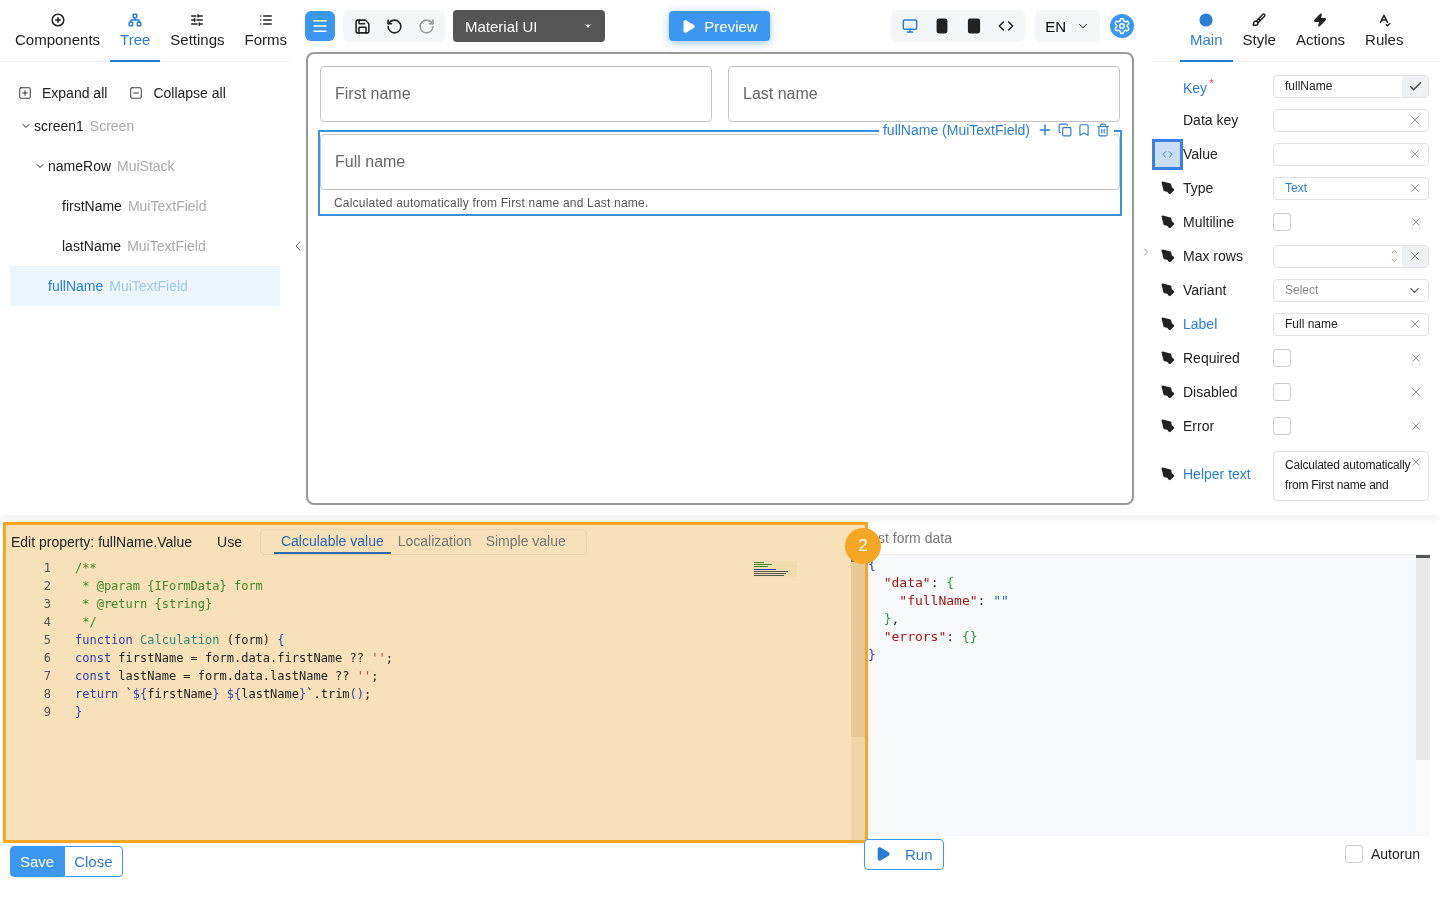 The height and width of the screenshot is (900, 1440). Describe the element at coordinates (229, 542) in the screenshot. I see `use-label: Use` at that location.